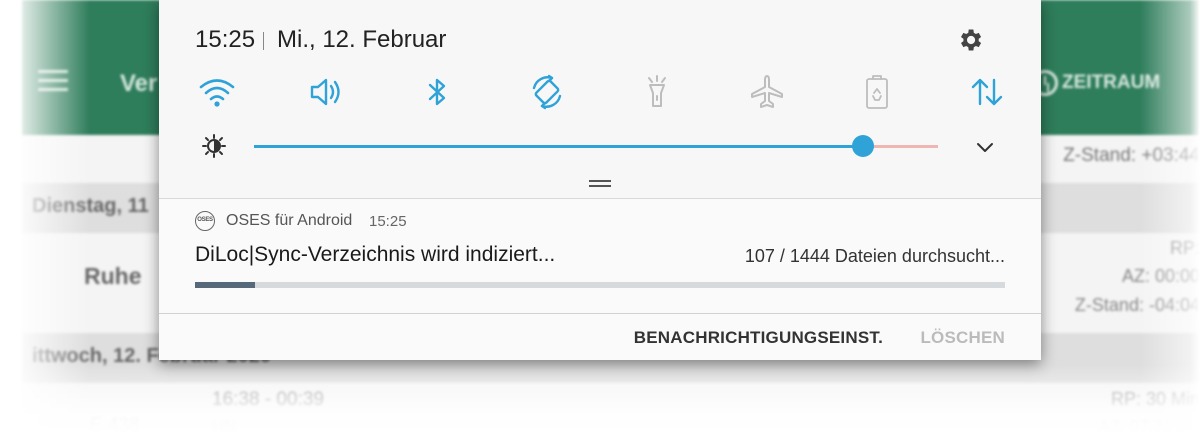  What do you see at coordinates (225, 285) in the screenshot?
I see `progress-fill` at bounding box center [225, 285].